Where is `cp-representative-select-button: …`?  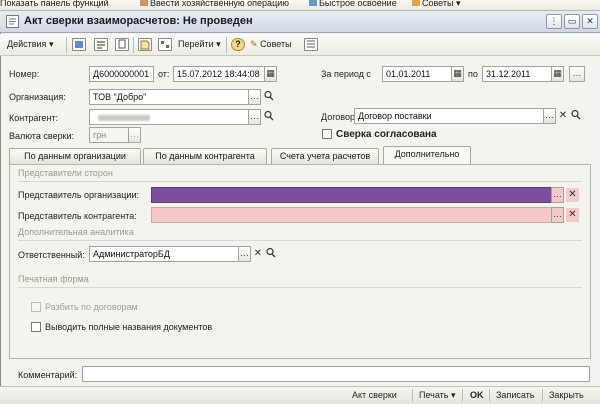 cp-representative-select-button: … is located at coordinates (557, 215).